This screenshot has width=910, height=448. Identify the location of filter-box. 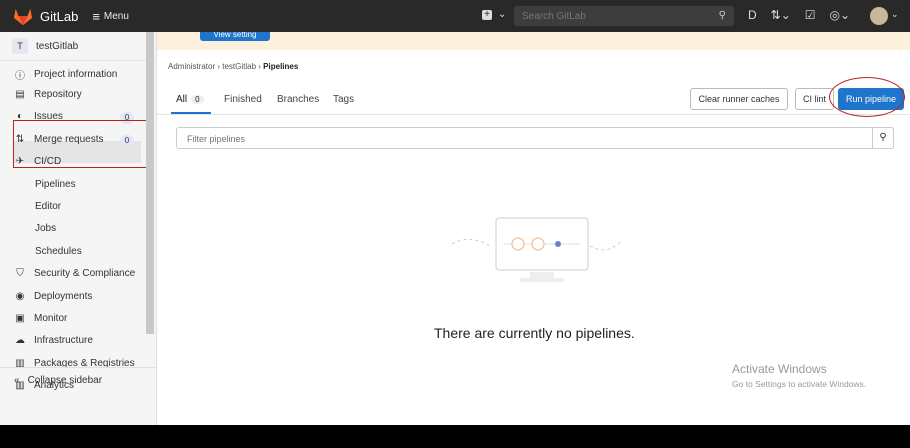
(535, 138).